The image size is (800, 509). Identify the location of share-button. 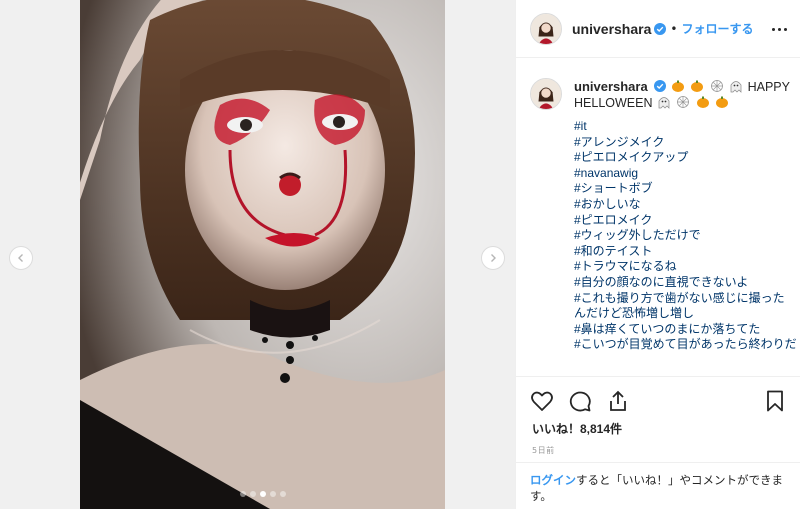
(618, 401).